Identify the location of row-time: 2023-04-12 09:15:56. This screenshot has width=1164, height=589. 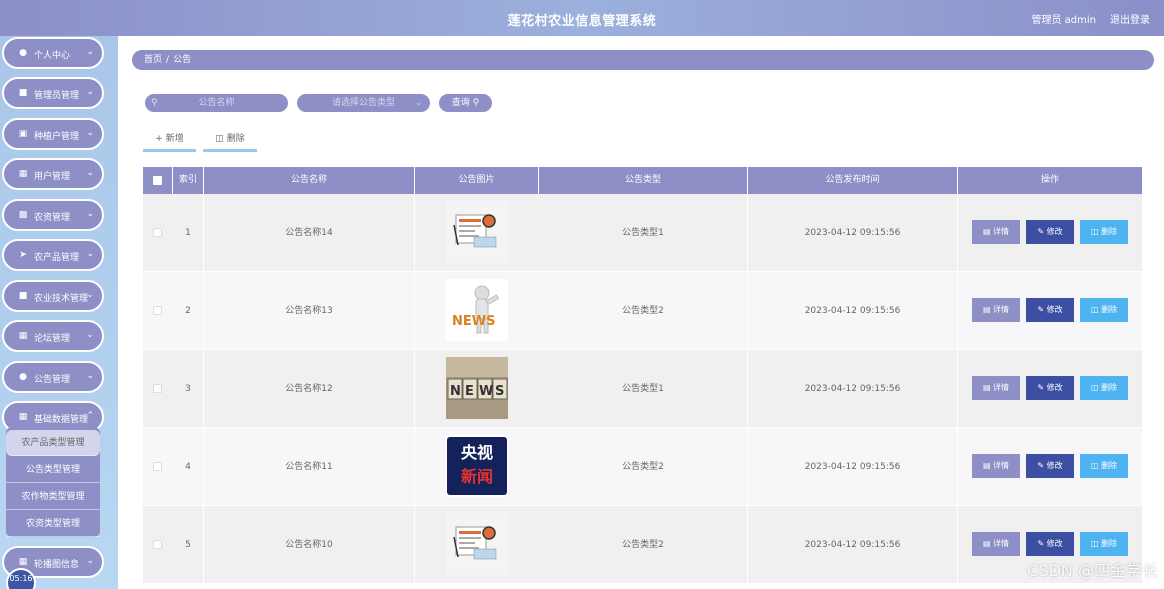
(853, 311).